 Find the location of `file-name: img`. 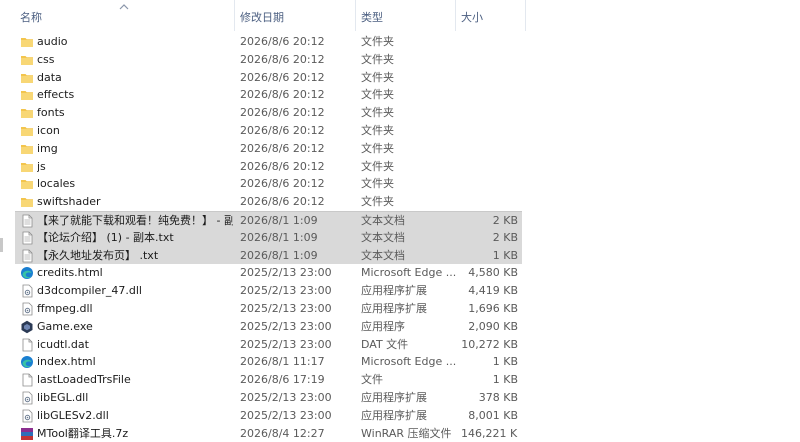

file-name: img is located at coordinates (47, 148).